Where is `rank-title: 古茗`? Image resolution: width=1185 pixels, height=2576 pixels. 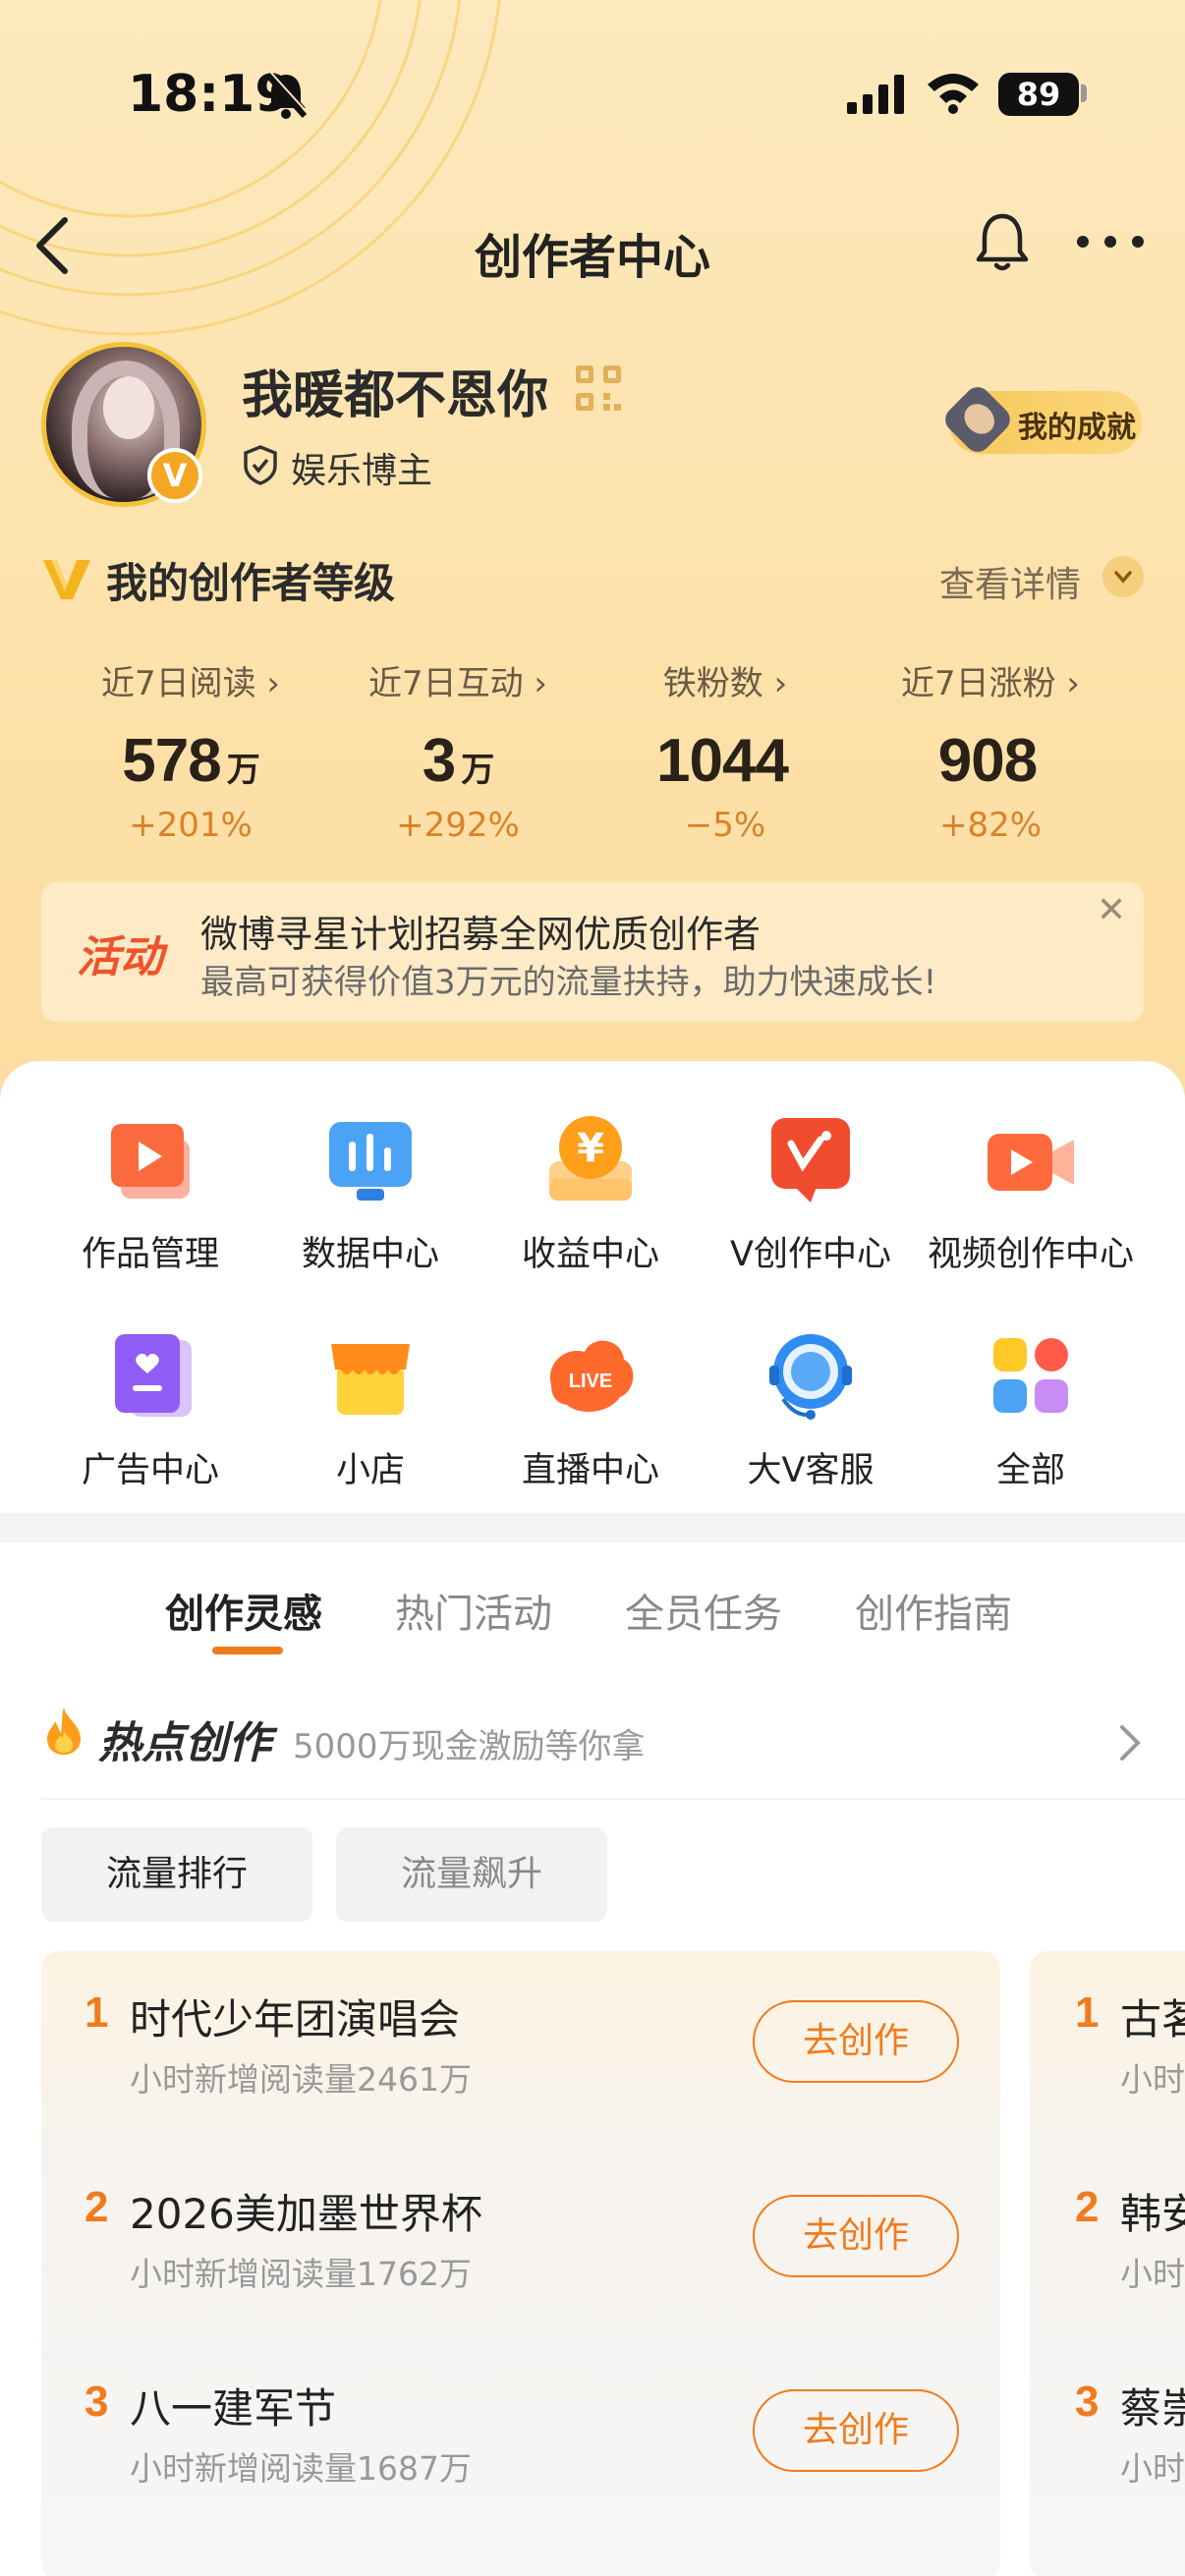 rank-title: 古茗 is located at coordinates (1153, 2019).